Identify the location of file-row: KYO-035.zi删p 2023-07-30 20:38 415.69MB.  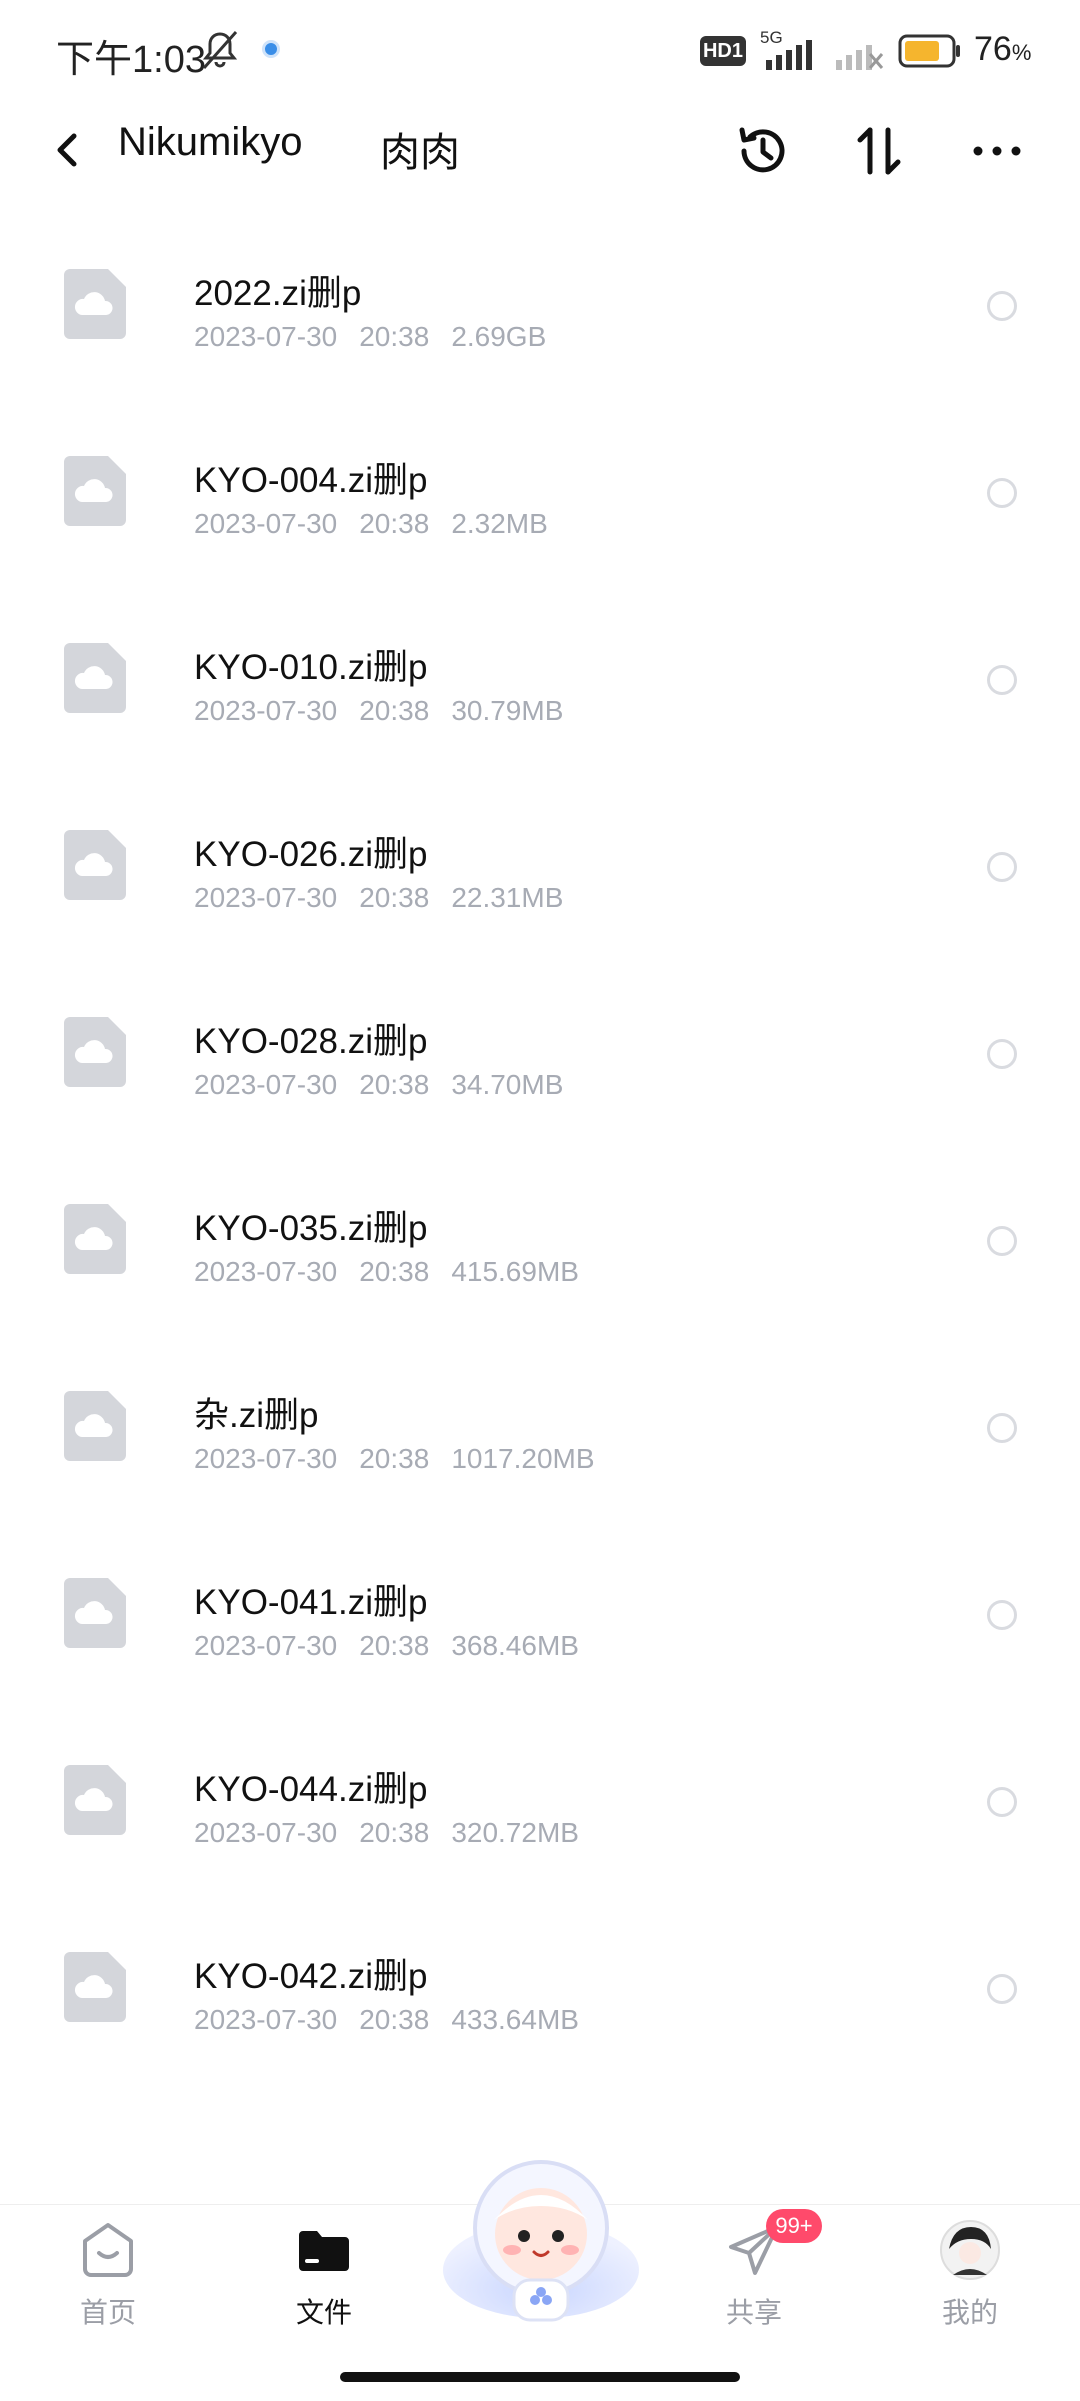
(540, 1235).